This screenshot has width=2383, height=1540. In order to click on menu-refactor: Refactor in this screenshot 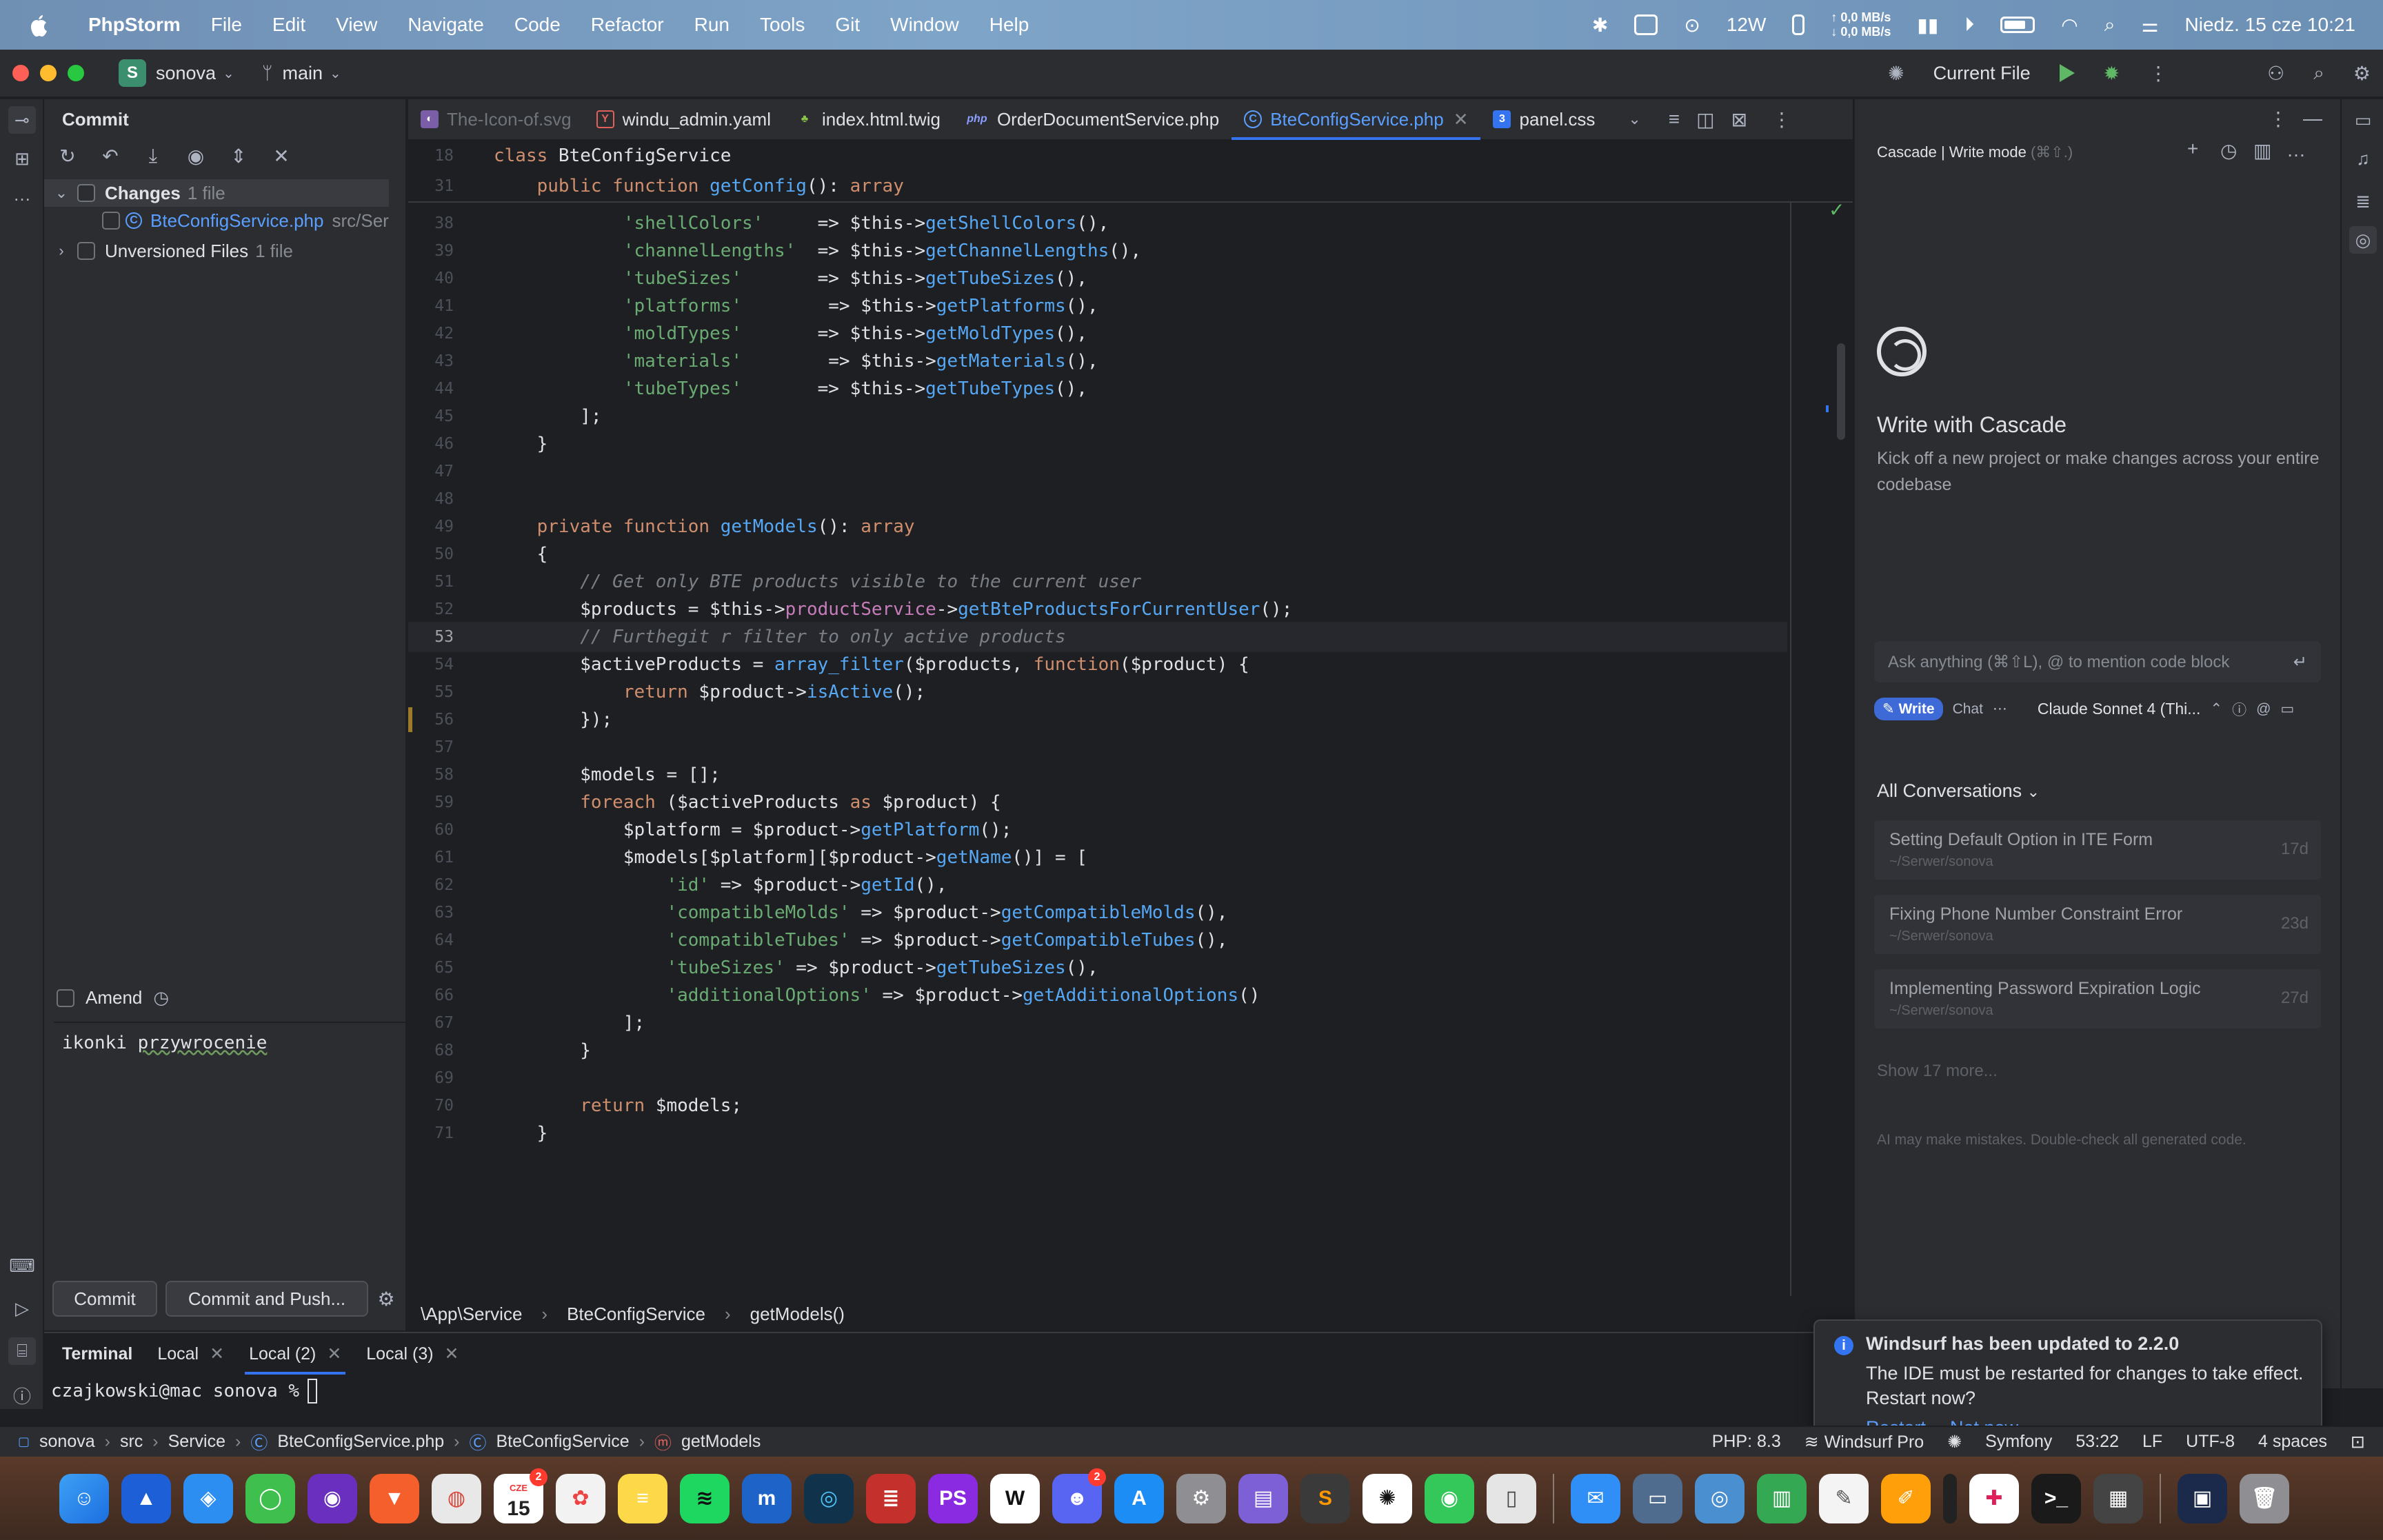, I will do `click(627, 25)`.